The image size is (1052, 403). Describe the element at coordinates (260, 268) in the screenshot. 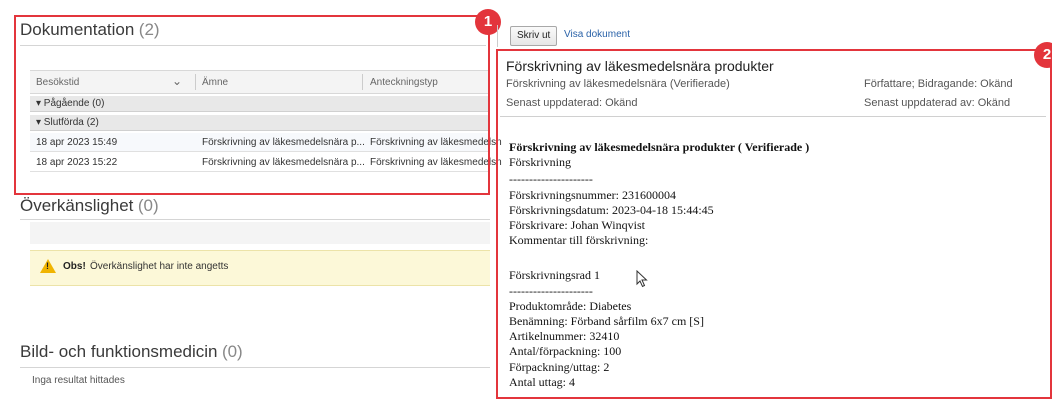

I see `warning-banner: ! Obs! Överkänslighet har inte angetts` at that location.